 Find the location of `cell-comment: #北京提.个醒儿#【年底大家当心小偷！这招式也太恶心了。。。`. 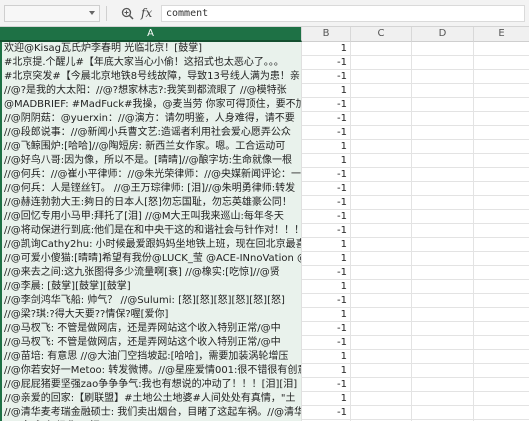

cell-comment: #北京提.个醒儿#【年底大家当心小偷！这招式也太恶心了。。。 is located at coordinates (151, 63).